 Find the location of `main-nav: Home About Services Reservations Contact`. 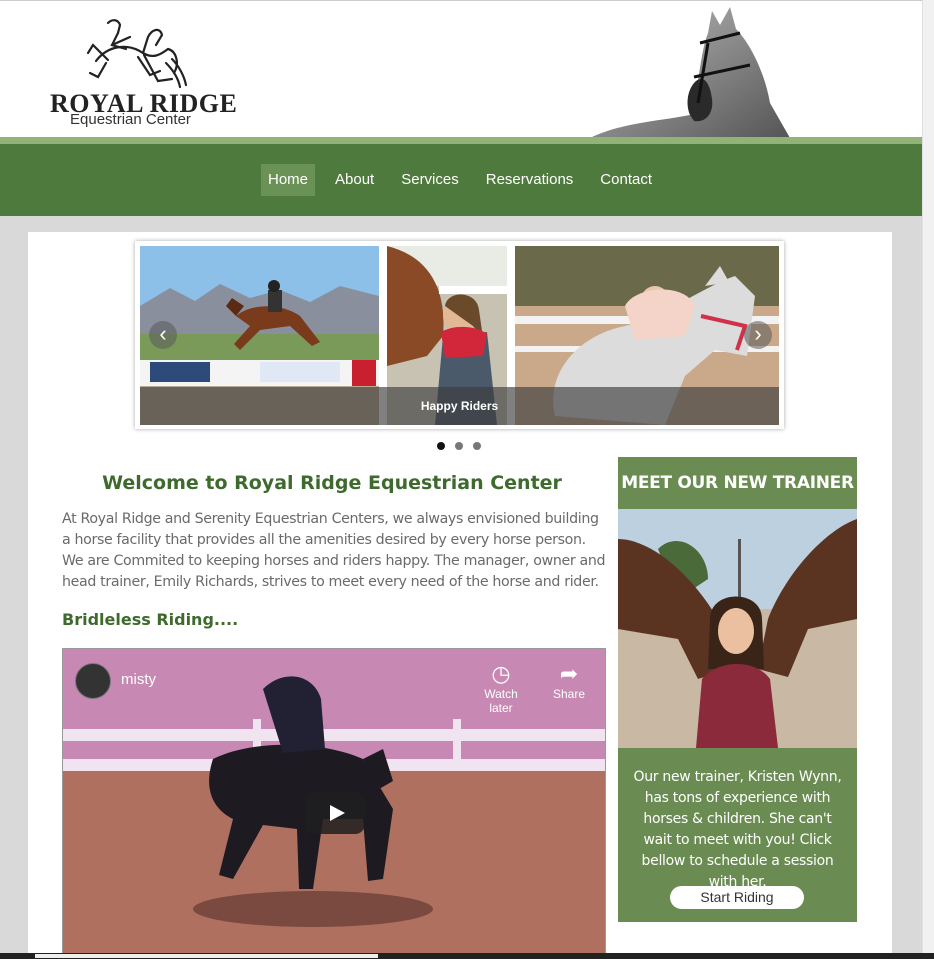

main-nav: Home About Services Reservations Contact is located at coordinates (461, 180).